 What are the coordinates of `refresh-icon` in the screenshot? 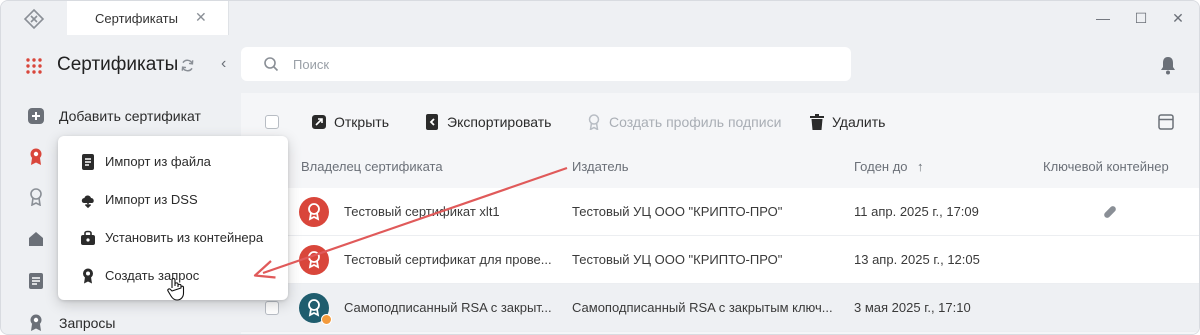 It's located at (187, 65).